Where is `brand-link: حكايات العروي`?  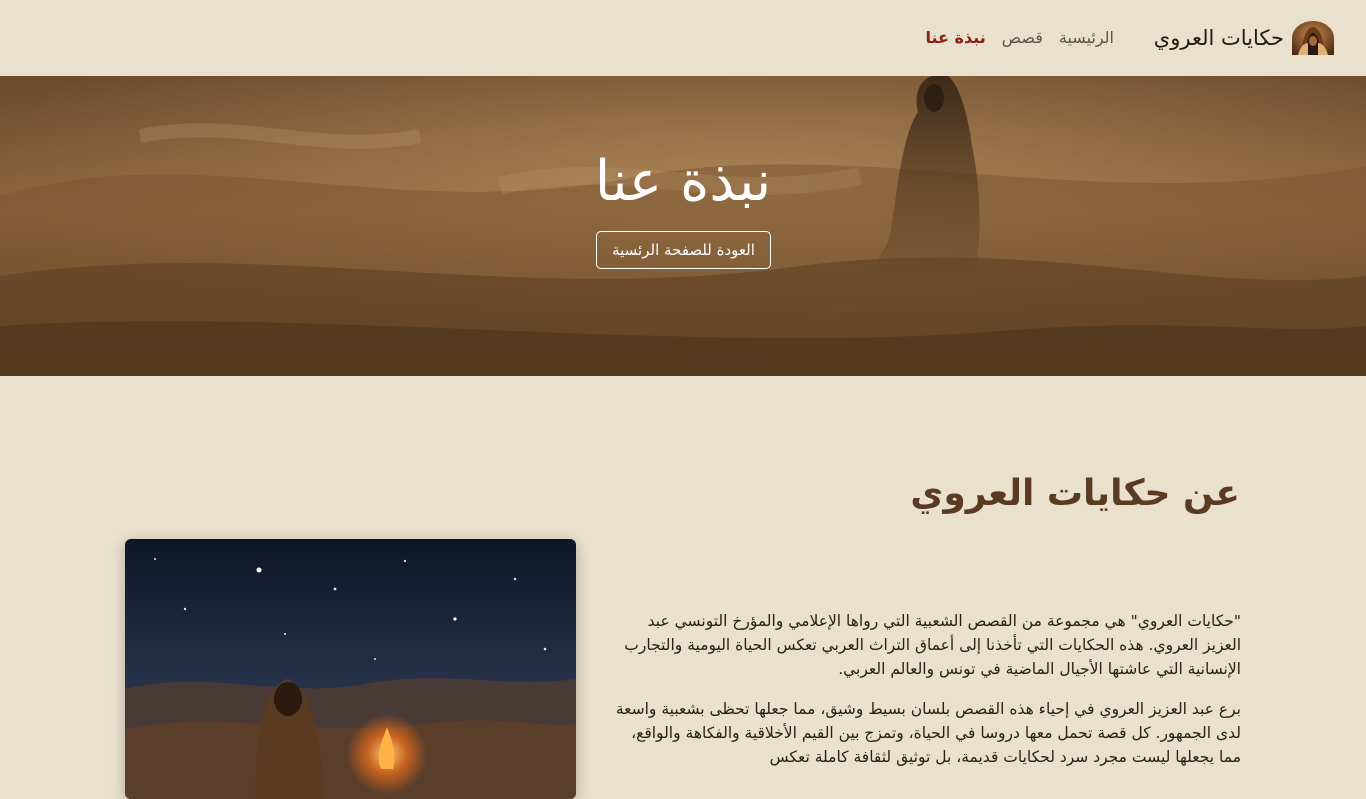
brand-link: حكايات العروي is located at coordinates (1244, 38).